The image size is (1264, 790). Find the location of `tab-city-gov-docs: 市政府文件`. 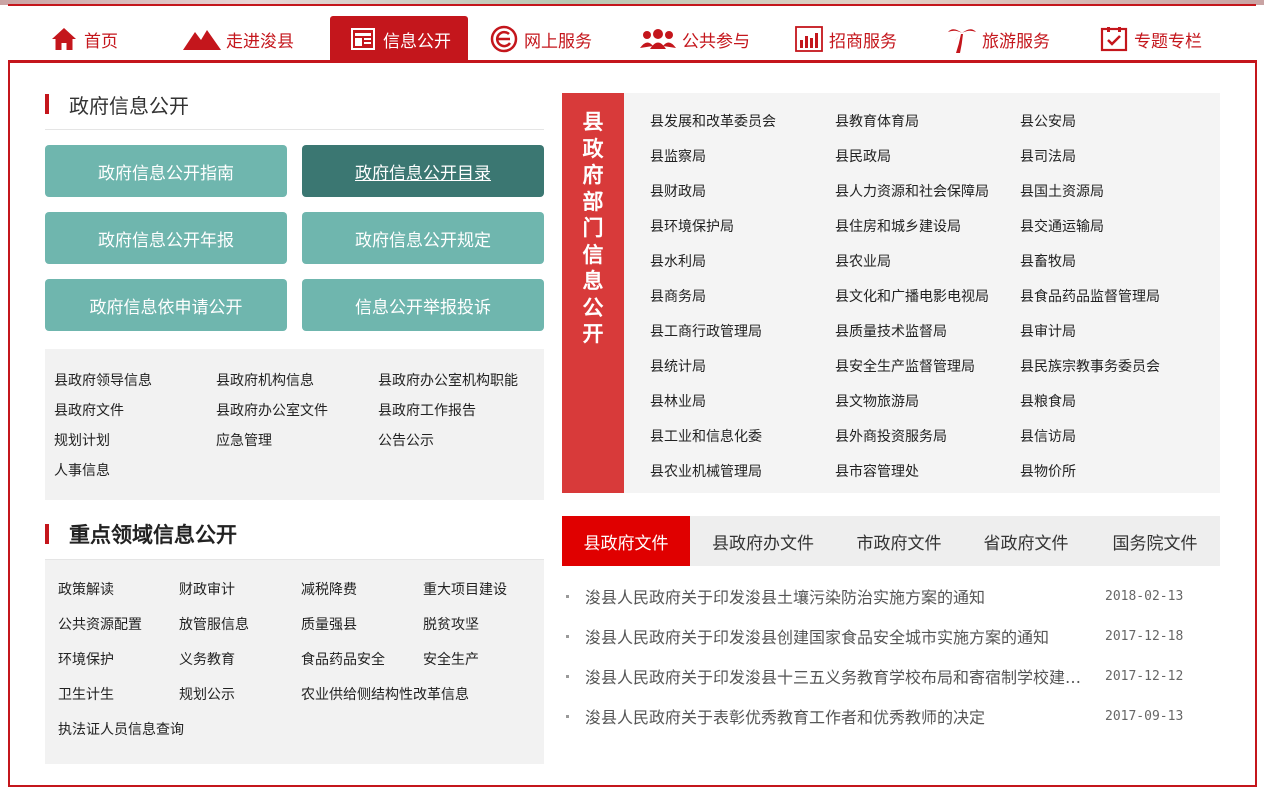

tab-city-gov-docs: 市政府文件 is located at coordinates (899, 541).